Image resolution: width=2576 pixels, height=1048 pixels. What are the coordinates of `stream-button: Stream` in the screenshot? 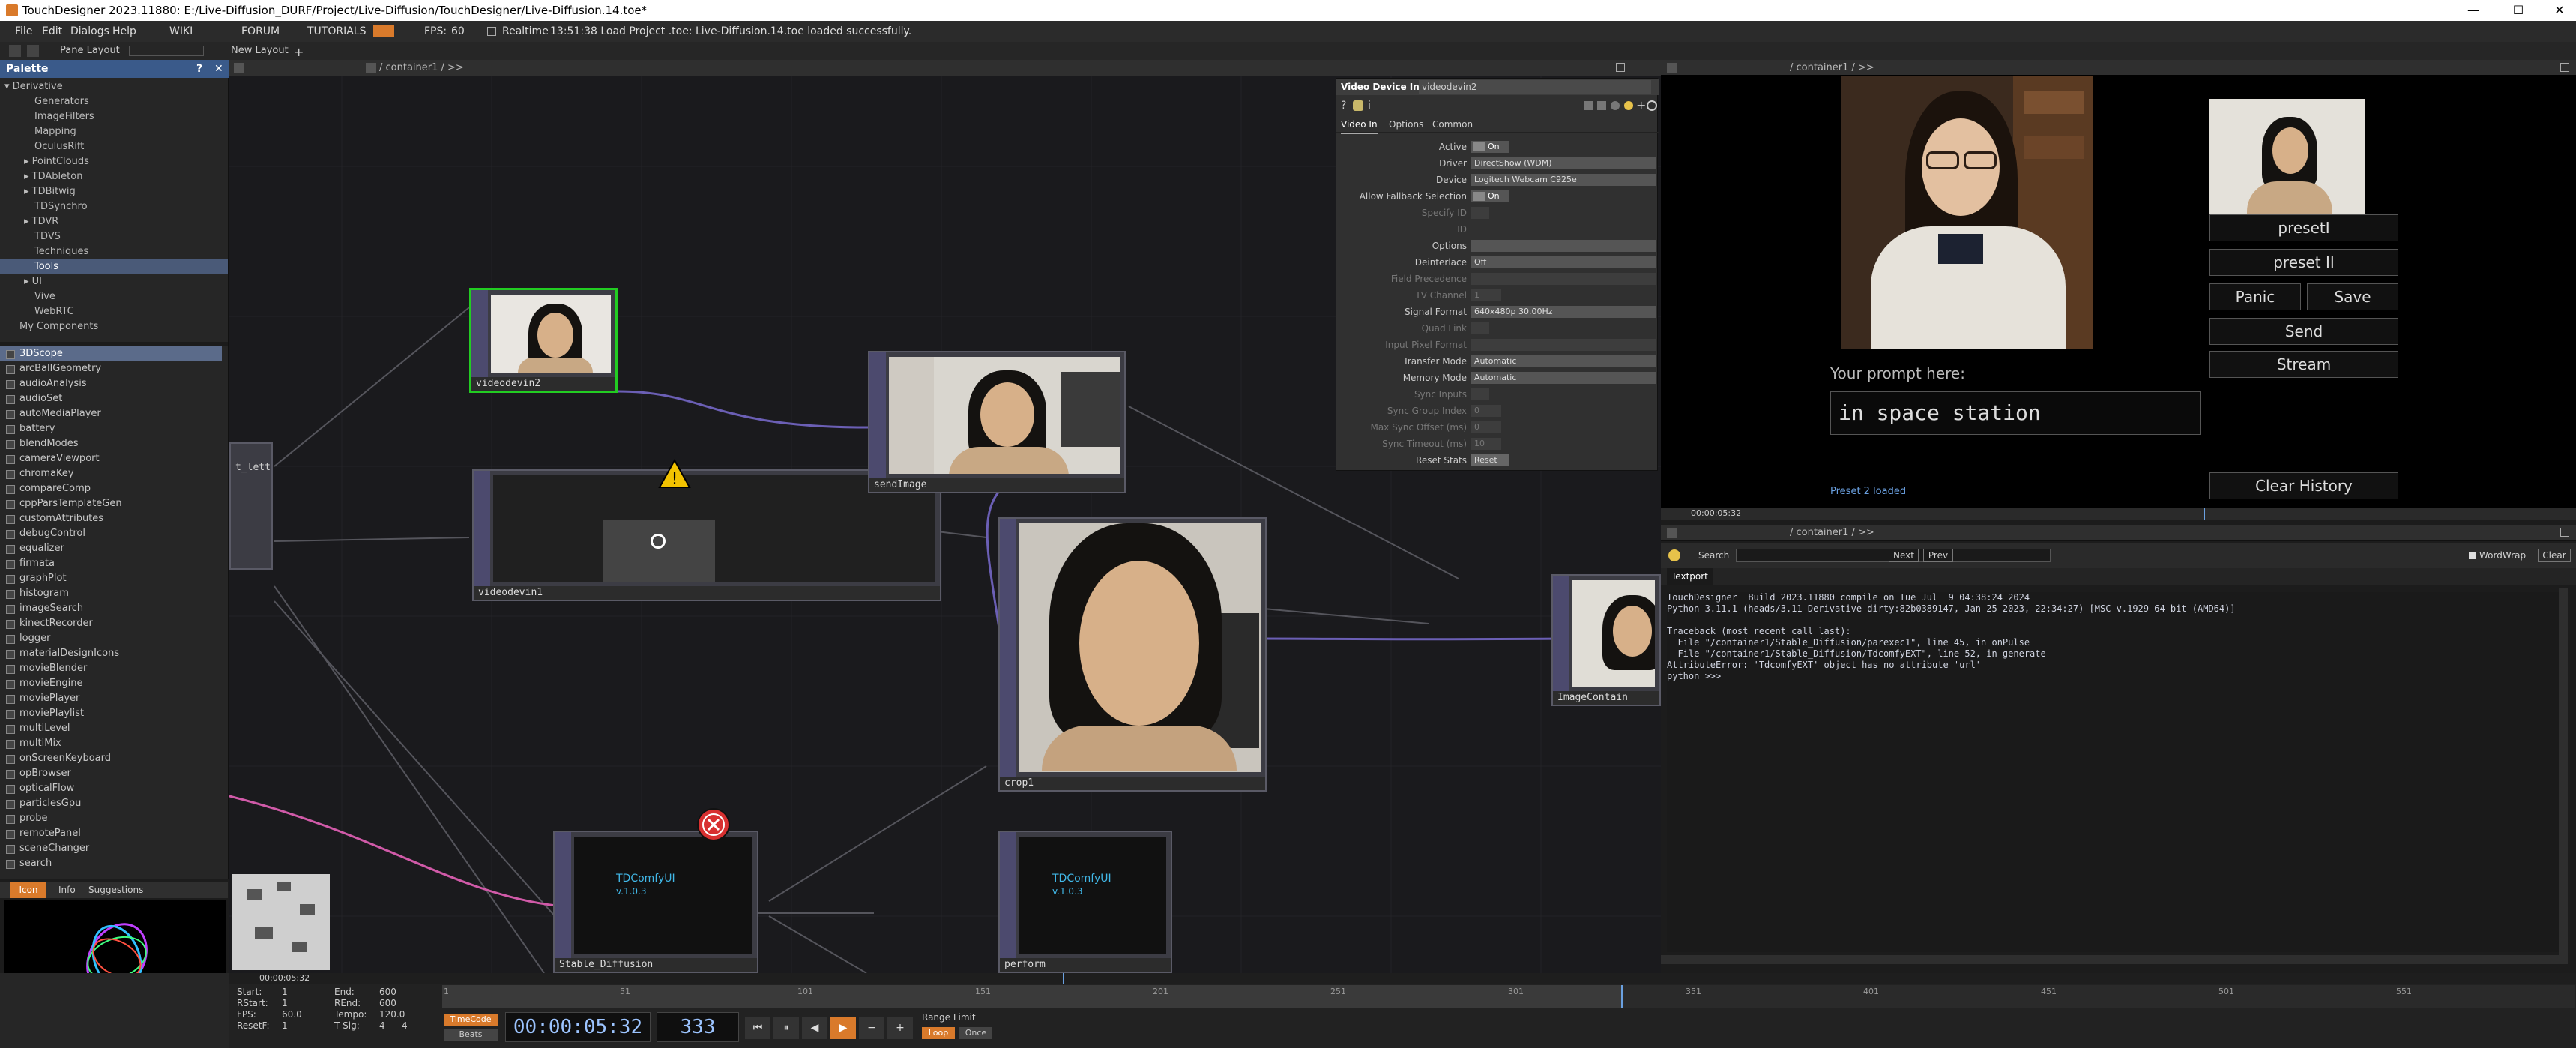 It's located at (2304, 364).